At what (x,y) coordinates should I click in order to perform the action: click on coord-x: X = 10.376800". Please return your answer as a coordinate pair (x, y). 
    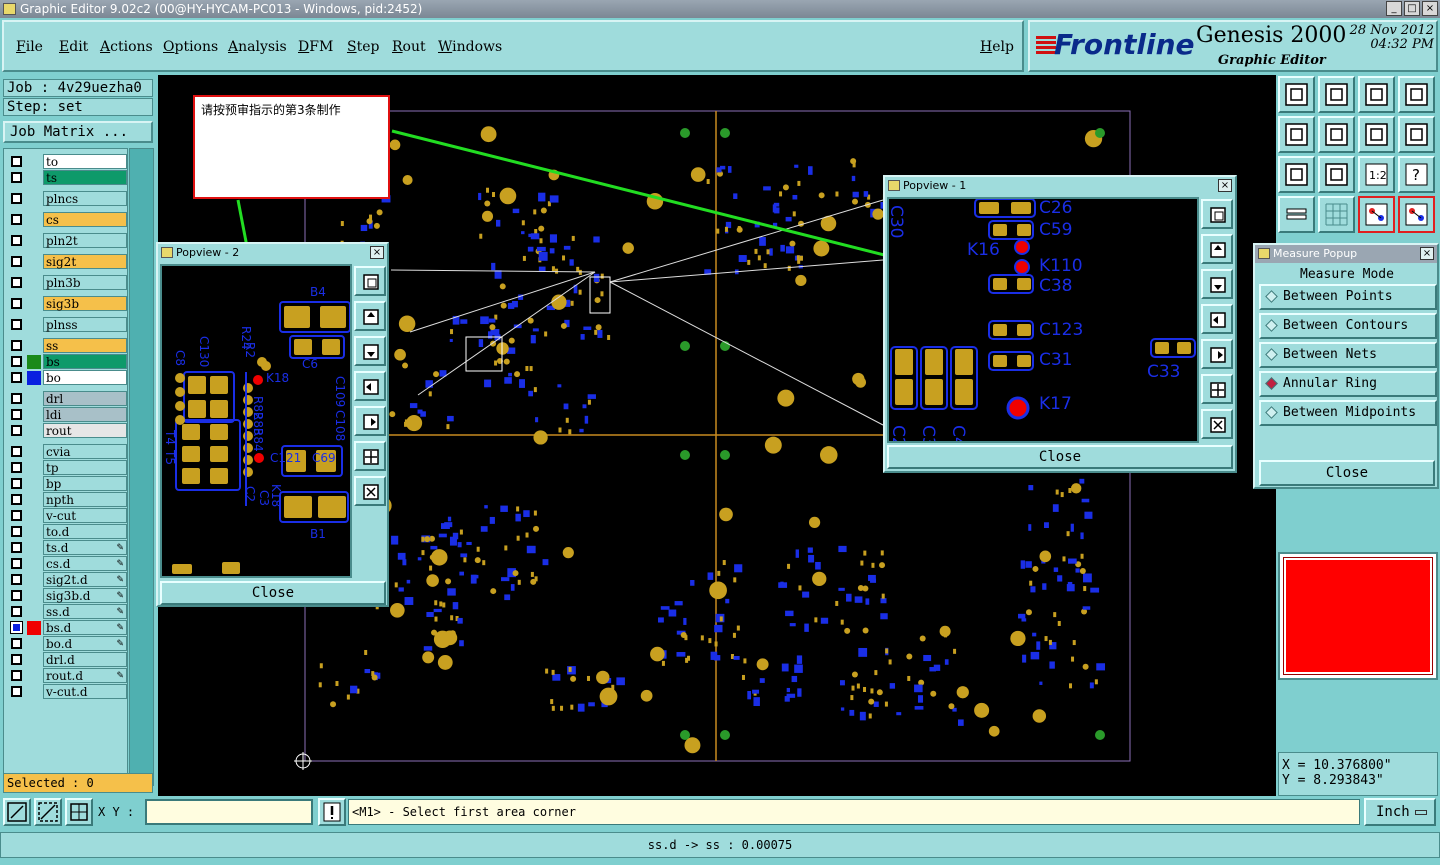
    Looking at the image, I should click on (1337, 765).